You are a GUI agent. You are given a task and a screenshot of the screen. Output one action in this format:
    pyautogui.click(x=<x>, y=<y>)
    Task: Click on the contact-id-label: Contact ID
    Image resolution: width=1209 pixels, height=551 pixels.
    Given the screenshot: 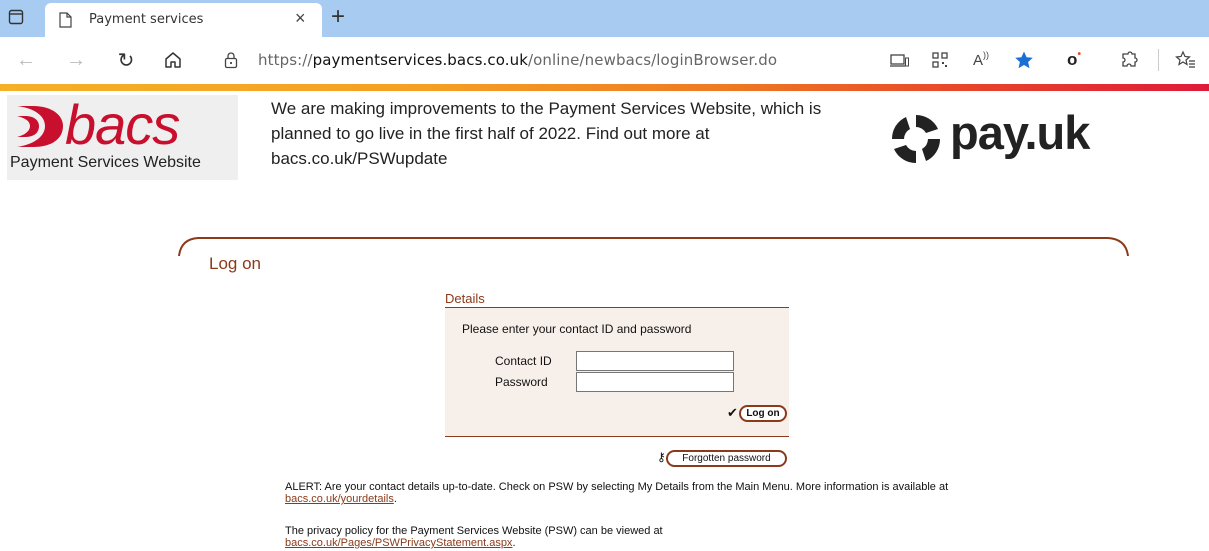 What is the action you would take?
    pyautogui.click(x=523, y=361)
    